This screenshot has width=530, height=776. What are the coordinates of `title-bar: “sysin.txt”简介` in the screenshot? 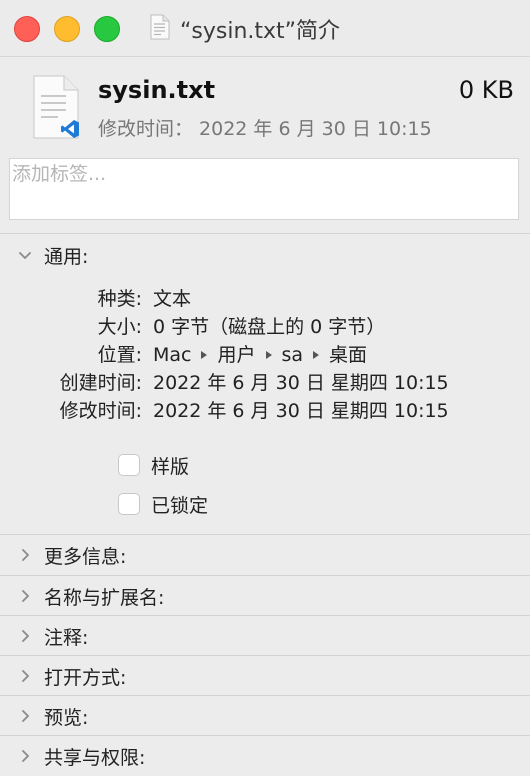 It's located at (265, 28).